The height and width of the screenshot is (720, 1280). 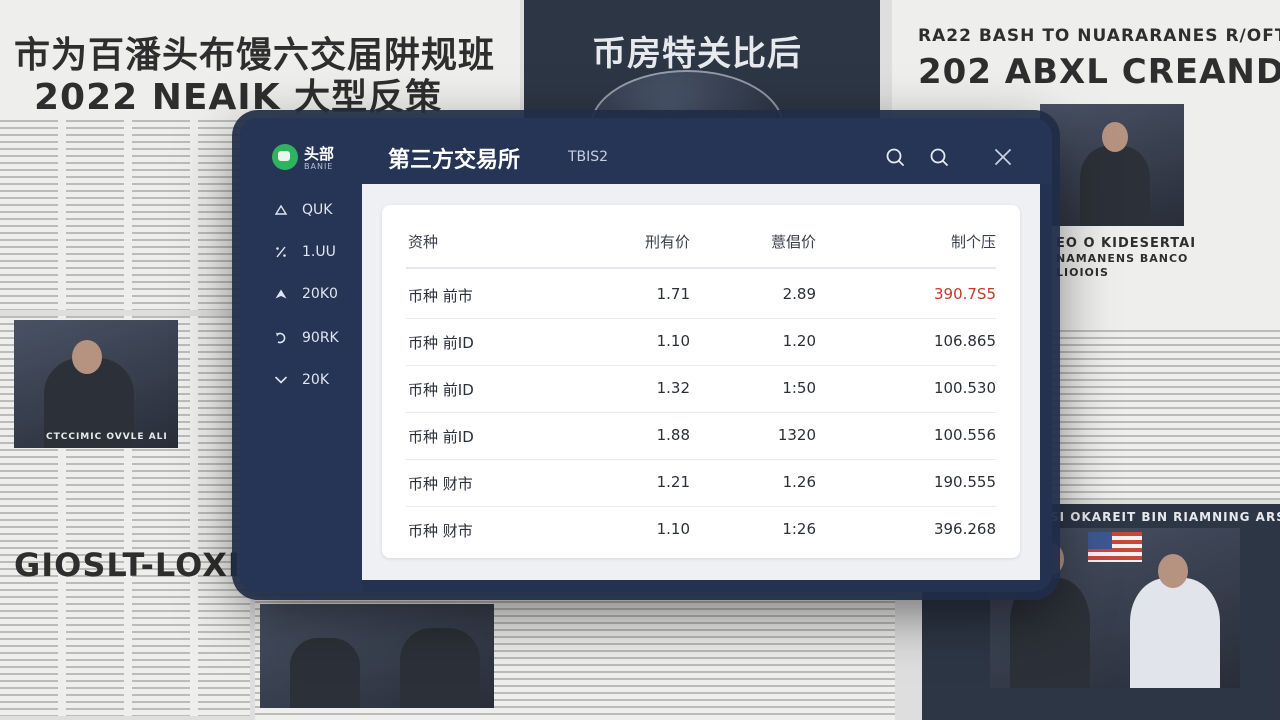 What do you see at coordinates (320, 338) in the screenshot?
I see `sidebar-item-label: 90RK` at bounding box center [320, 338].